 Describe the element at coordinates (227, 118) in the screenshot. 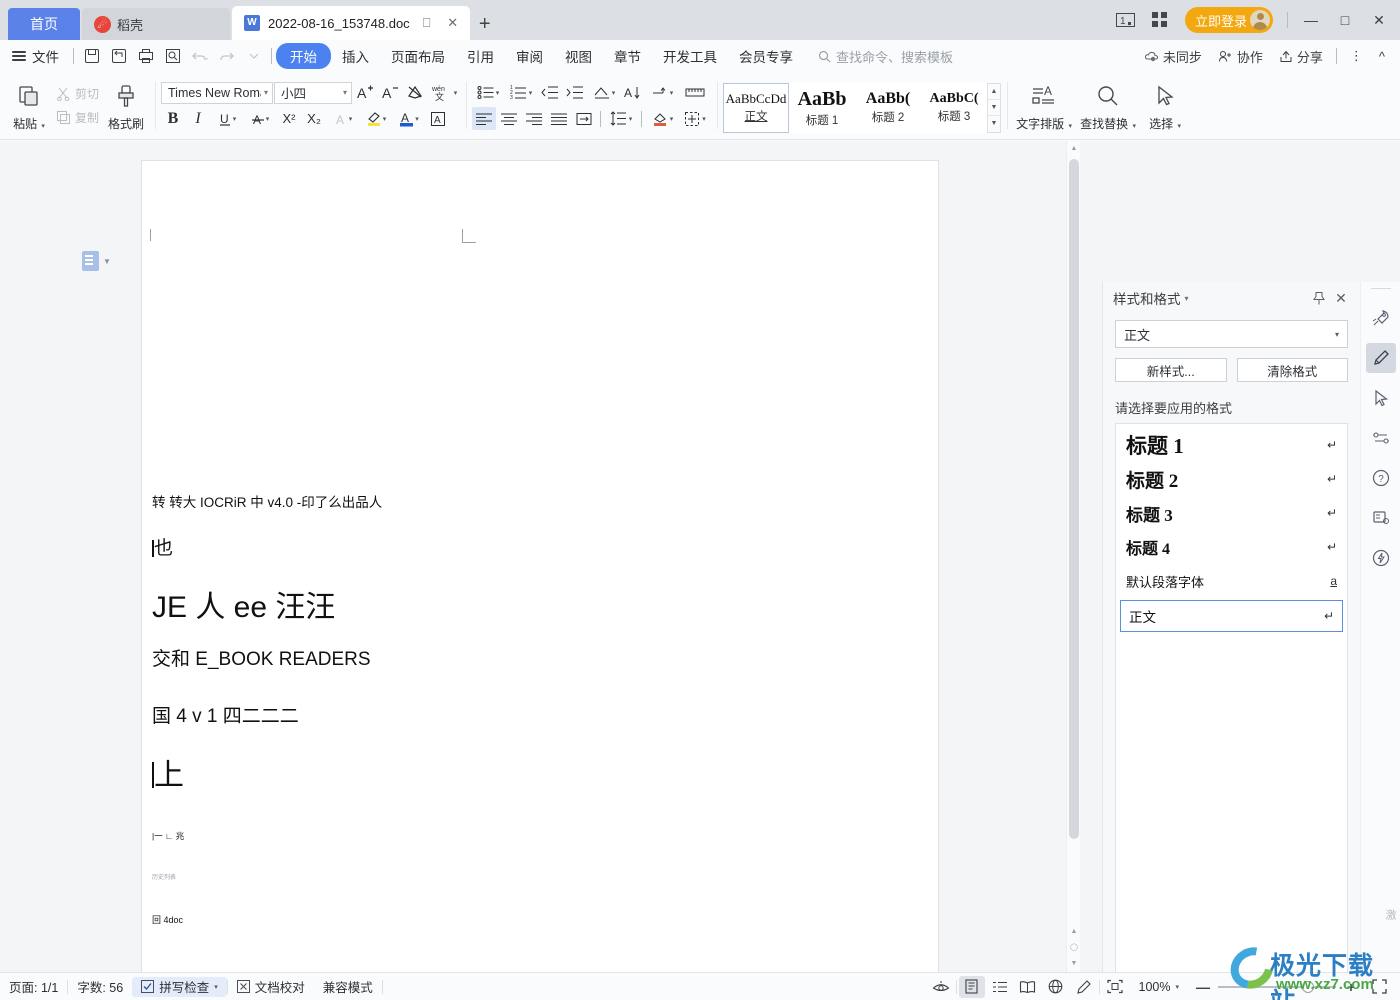

I see `underline-button: U ▾` at that location.